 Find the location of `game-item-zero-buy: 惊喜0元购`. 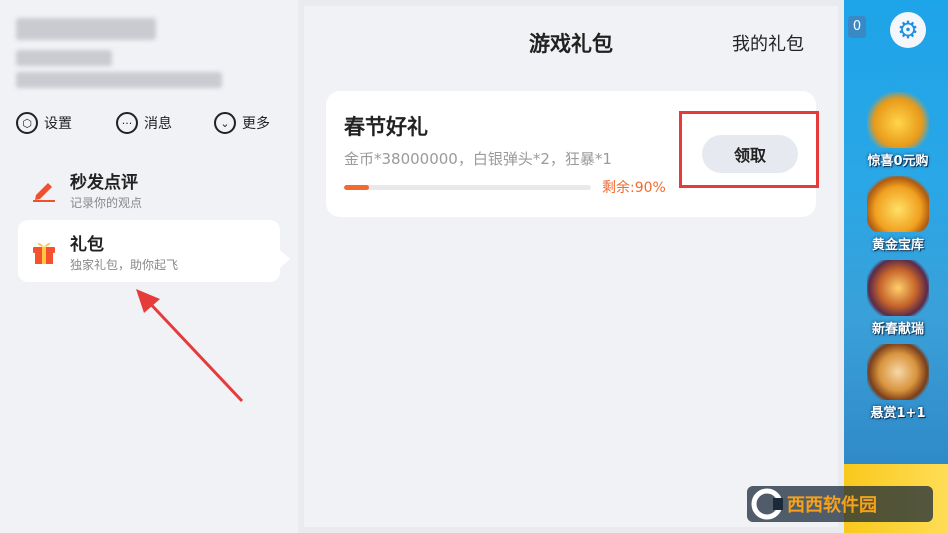

game-item-zero-buy: 惊喜0元购 is located at coordinates (898, 130).